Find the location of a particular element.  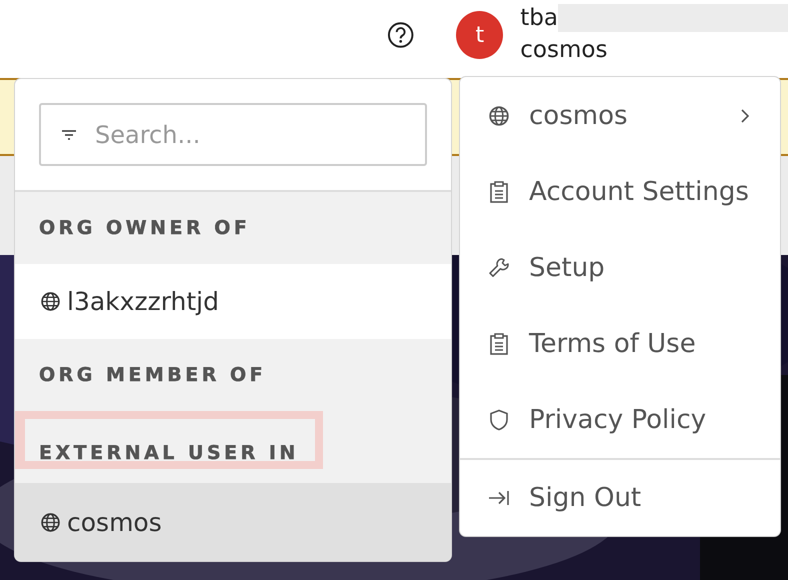

sign-out-icon is located at coordinates (499, 498).